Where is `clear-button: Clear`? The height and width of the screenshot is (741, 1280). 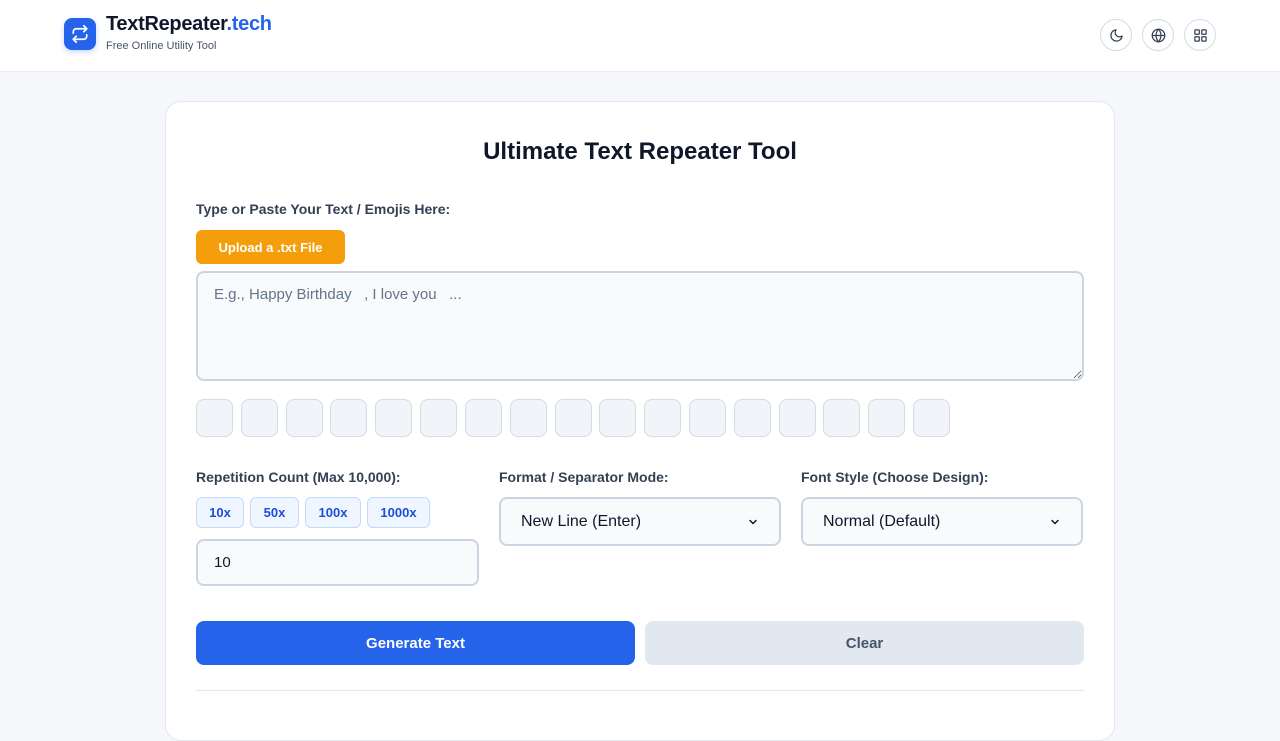 clear-button: Clear is located at coordinates (864, 643).